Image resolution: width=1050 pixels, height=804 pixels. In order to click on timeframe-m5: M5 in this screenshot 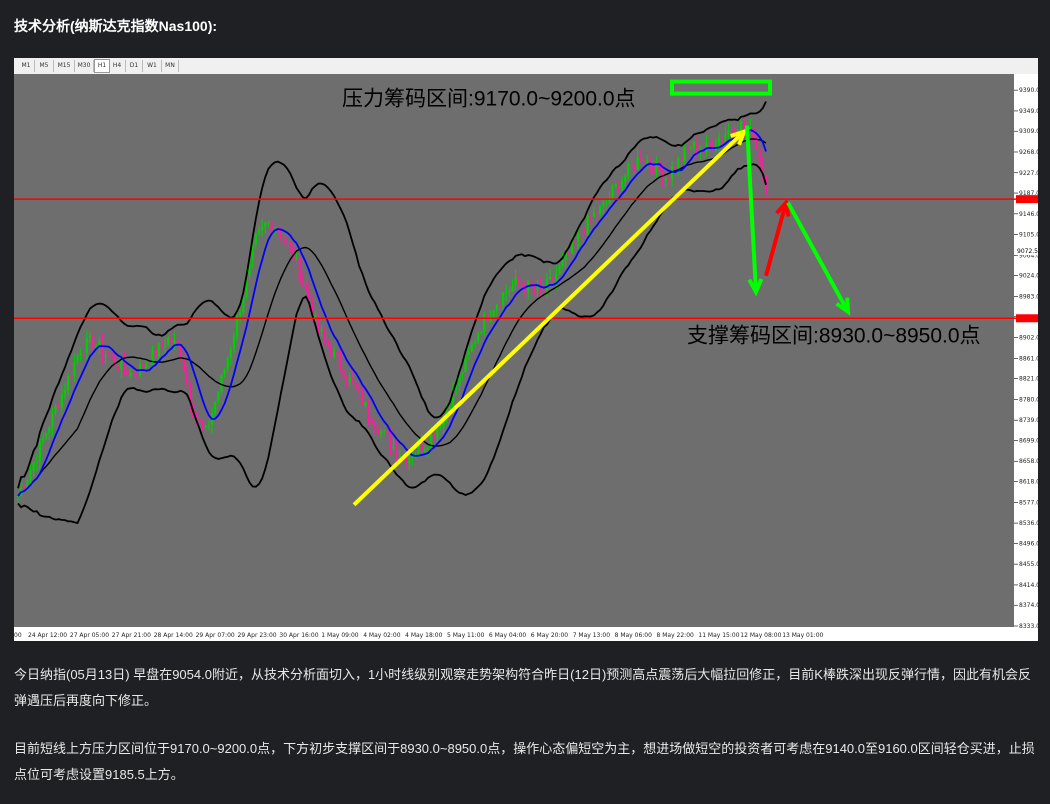, I will do `click(44, 66)`.